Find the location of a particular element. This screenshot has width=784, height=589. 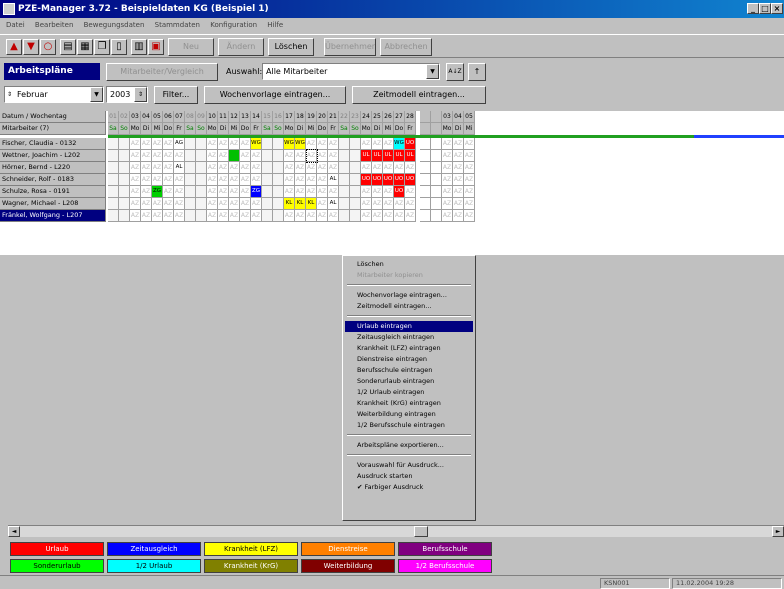

scroll-right-icon: ► is located at coordinates (778, 531).